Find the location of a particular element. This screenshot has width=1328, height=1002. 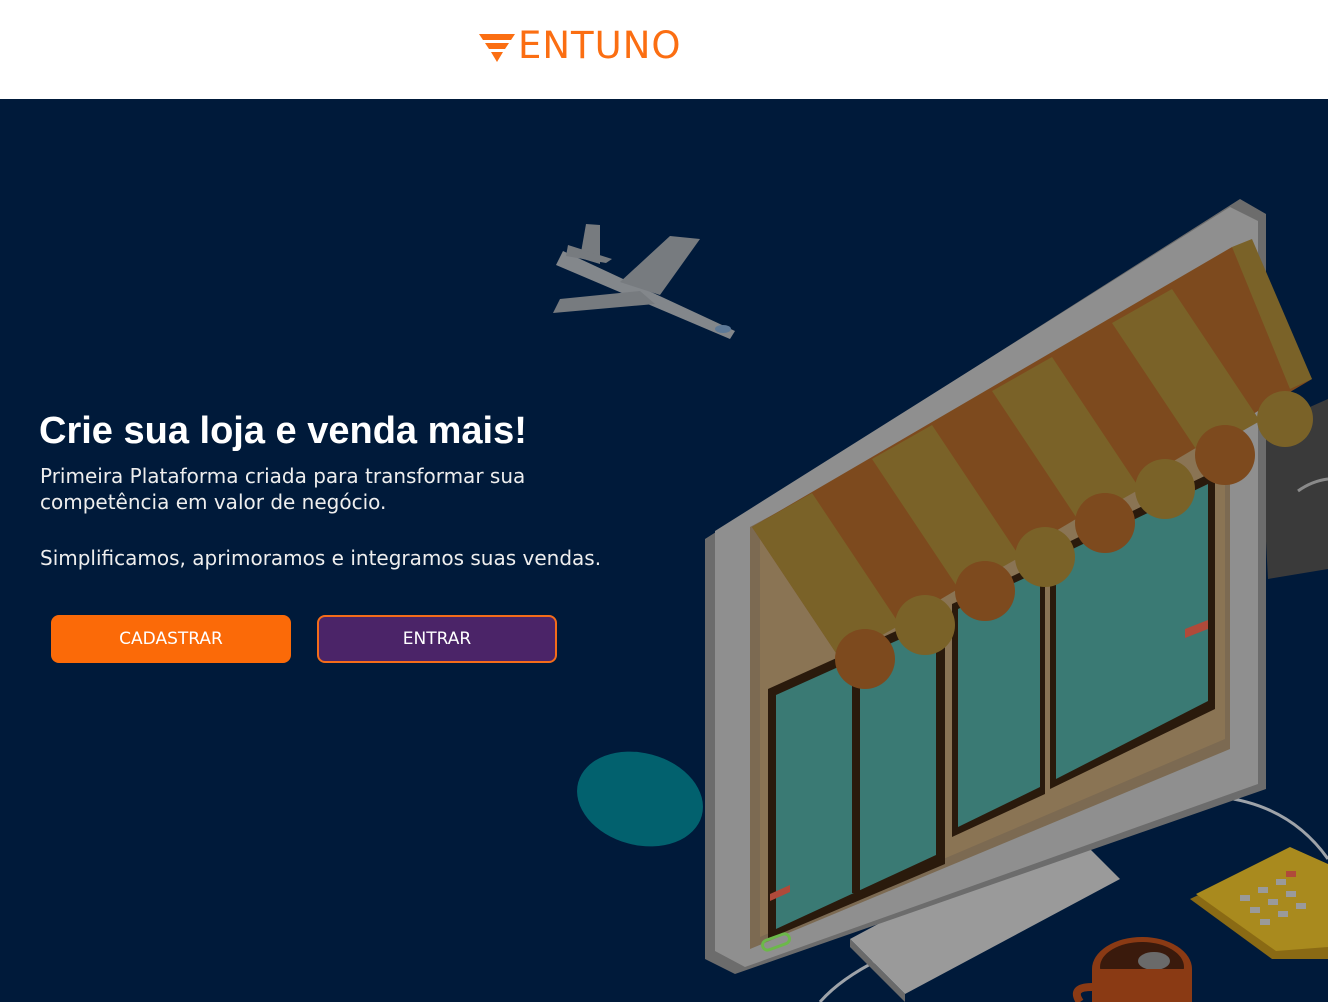

calculator-icon is located at coordinates (1259, 903).